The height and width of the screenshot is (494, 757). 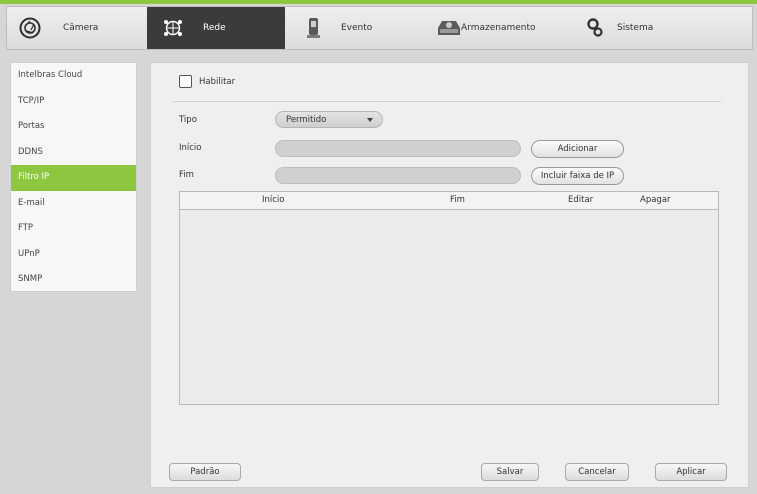 I want to click on add-button: Adicionar, so click(x=577, y=149).